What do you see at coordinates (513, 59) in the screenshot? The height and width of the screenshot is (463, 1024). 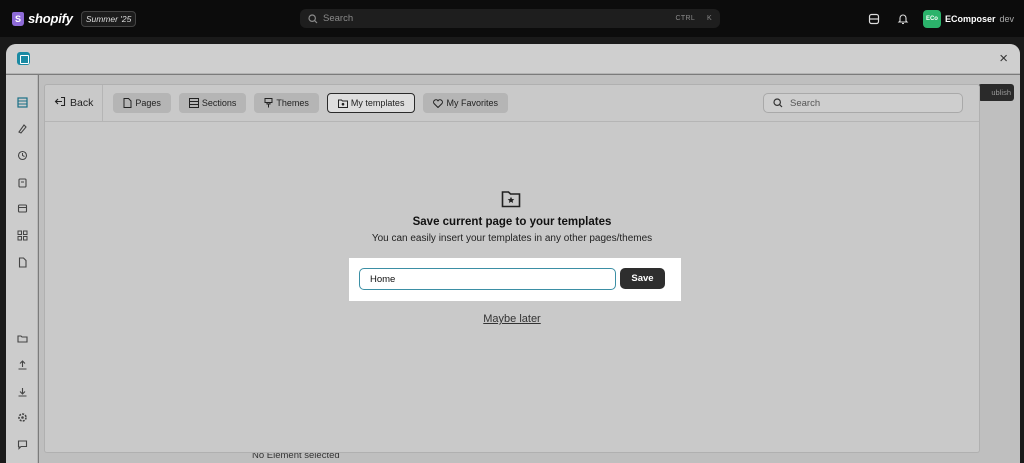 I see `app-header: ×` at bounding box center [513, 59].